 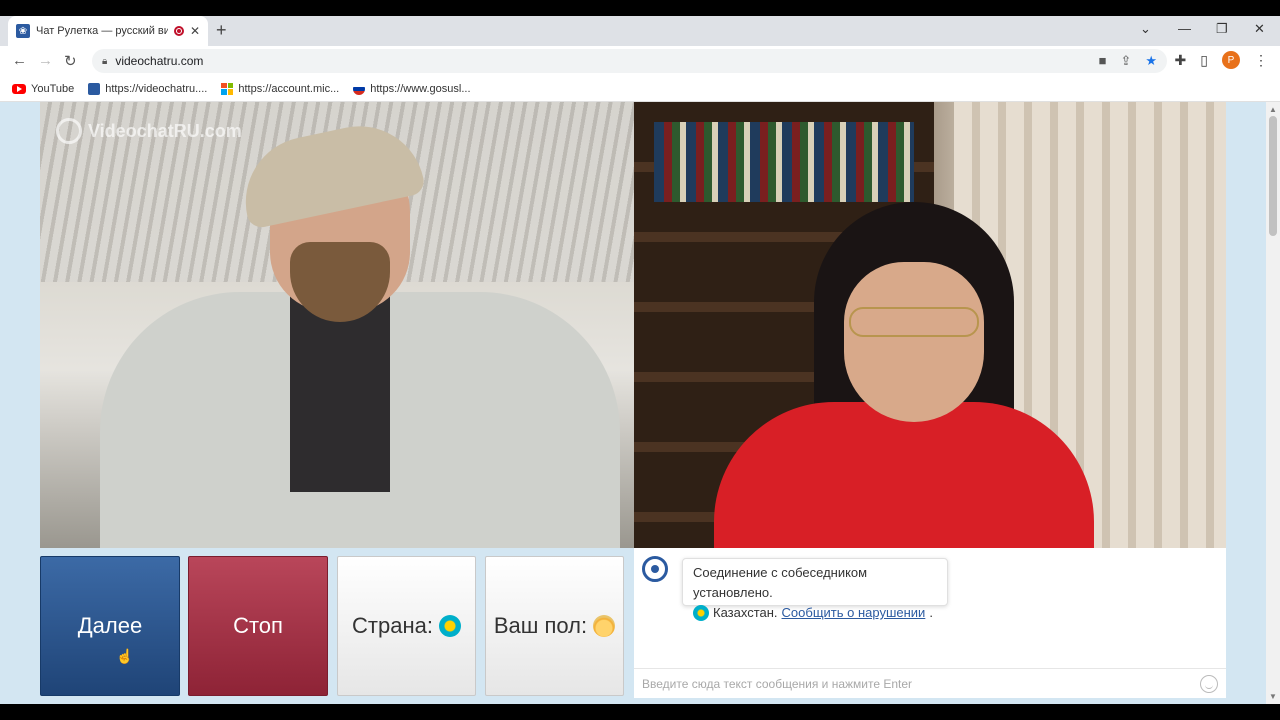 I want to click on omnibox-actions: ■ ⇪ ★, so click(x=1128, y=61).